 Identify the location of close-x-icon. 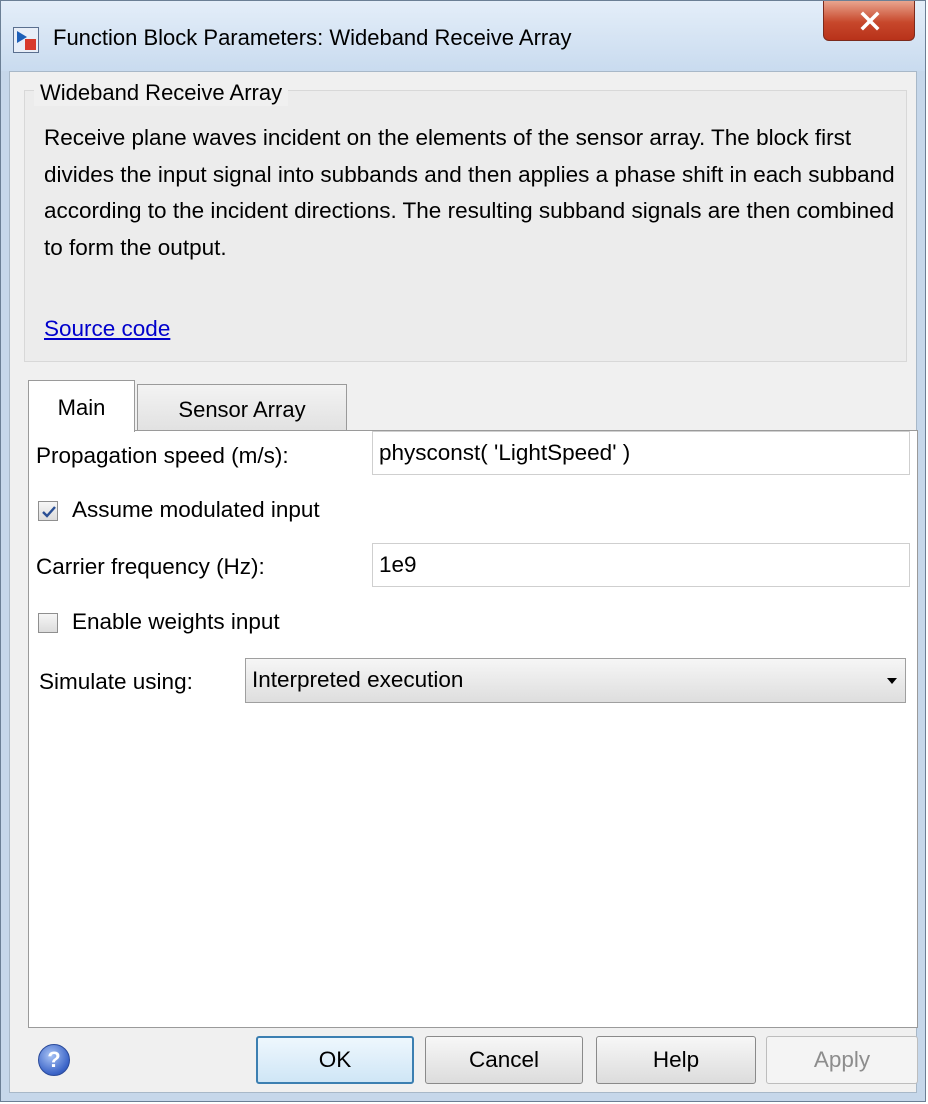
(870, 21).